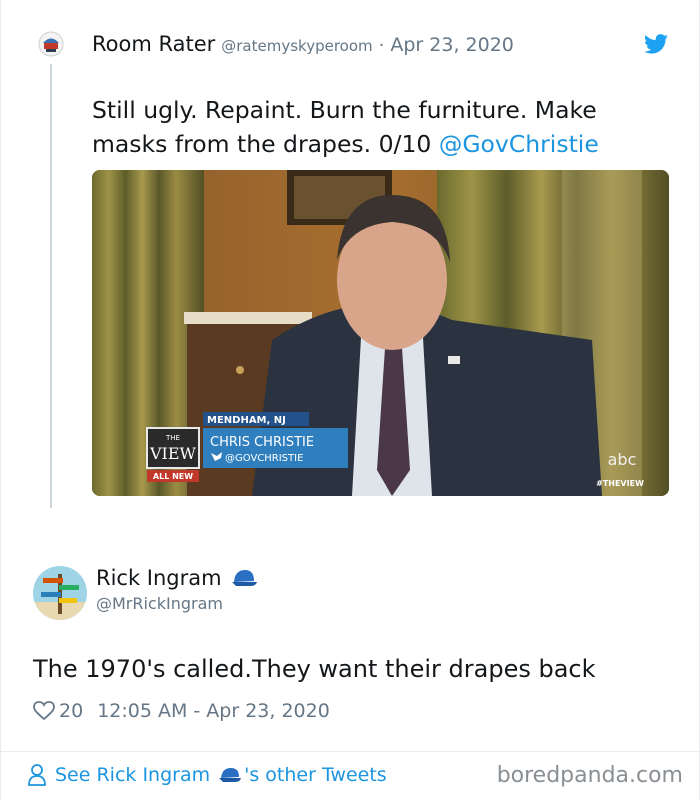 Image resolution: width=700 pixels, height=800 pixels. What do you see at coordinates (37, 775) in the screenshot?
I see `person-icon` at bounding box center [37, 775].